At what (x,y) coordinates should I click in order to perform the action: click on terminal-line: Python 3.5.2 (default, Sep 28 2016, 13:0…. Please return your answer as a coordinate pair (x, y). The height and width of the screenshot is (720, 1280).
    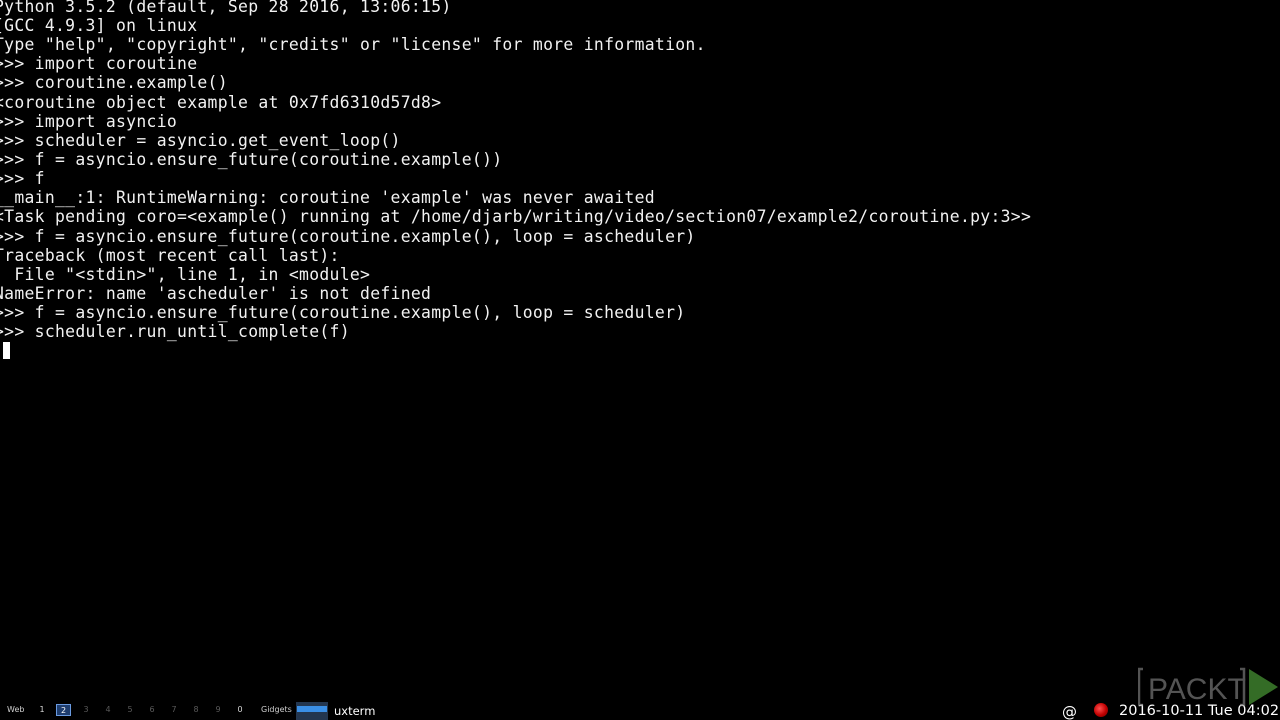
    Looking at the image, I should click on (226, 8).